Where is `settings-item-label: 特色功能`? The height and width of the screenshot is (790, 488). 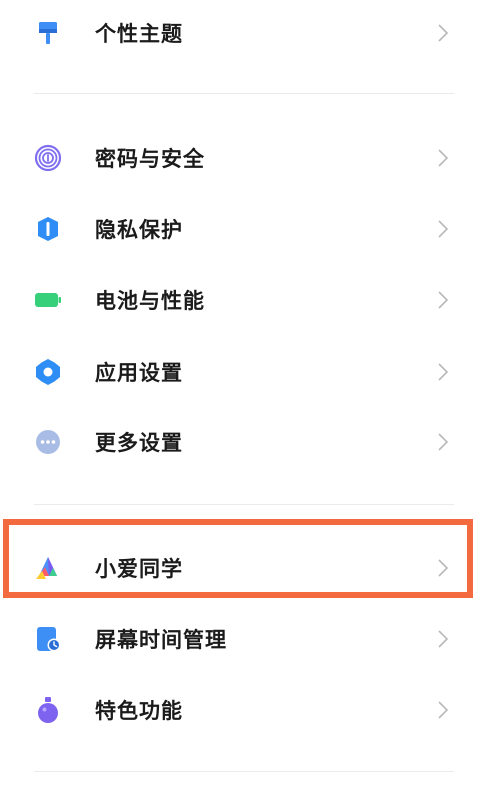
settings-item-label: 特色功能 is located at coordinates (139, 711).